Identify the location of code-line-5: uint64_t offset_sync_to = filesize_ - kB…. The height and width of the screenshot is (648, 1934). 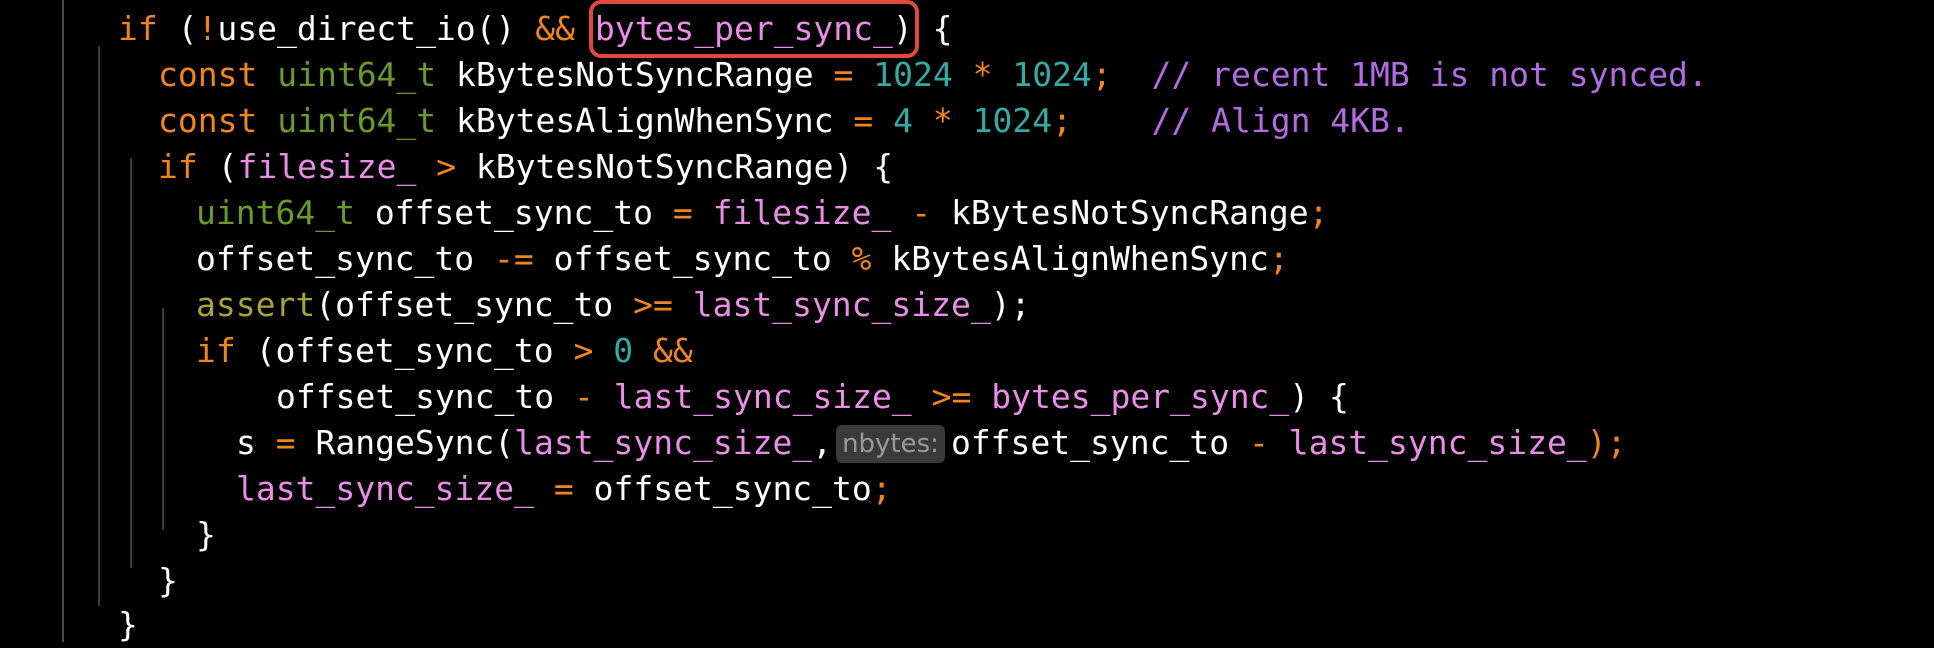
(762, 213).